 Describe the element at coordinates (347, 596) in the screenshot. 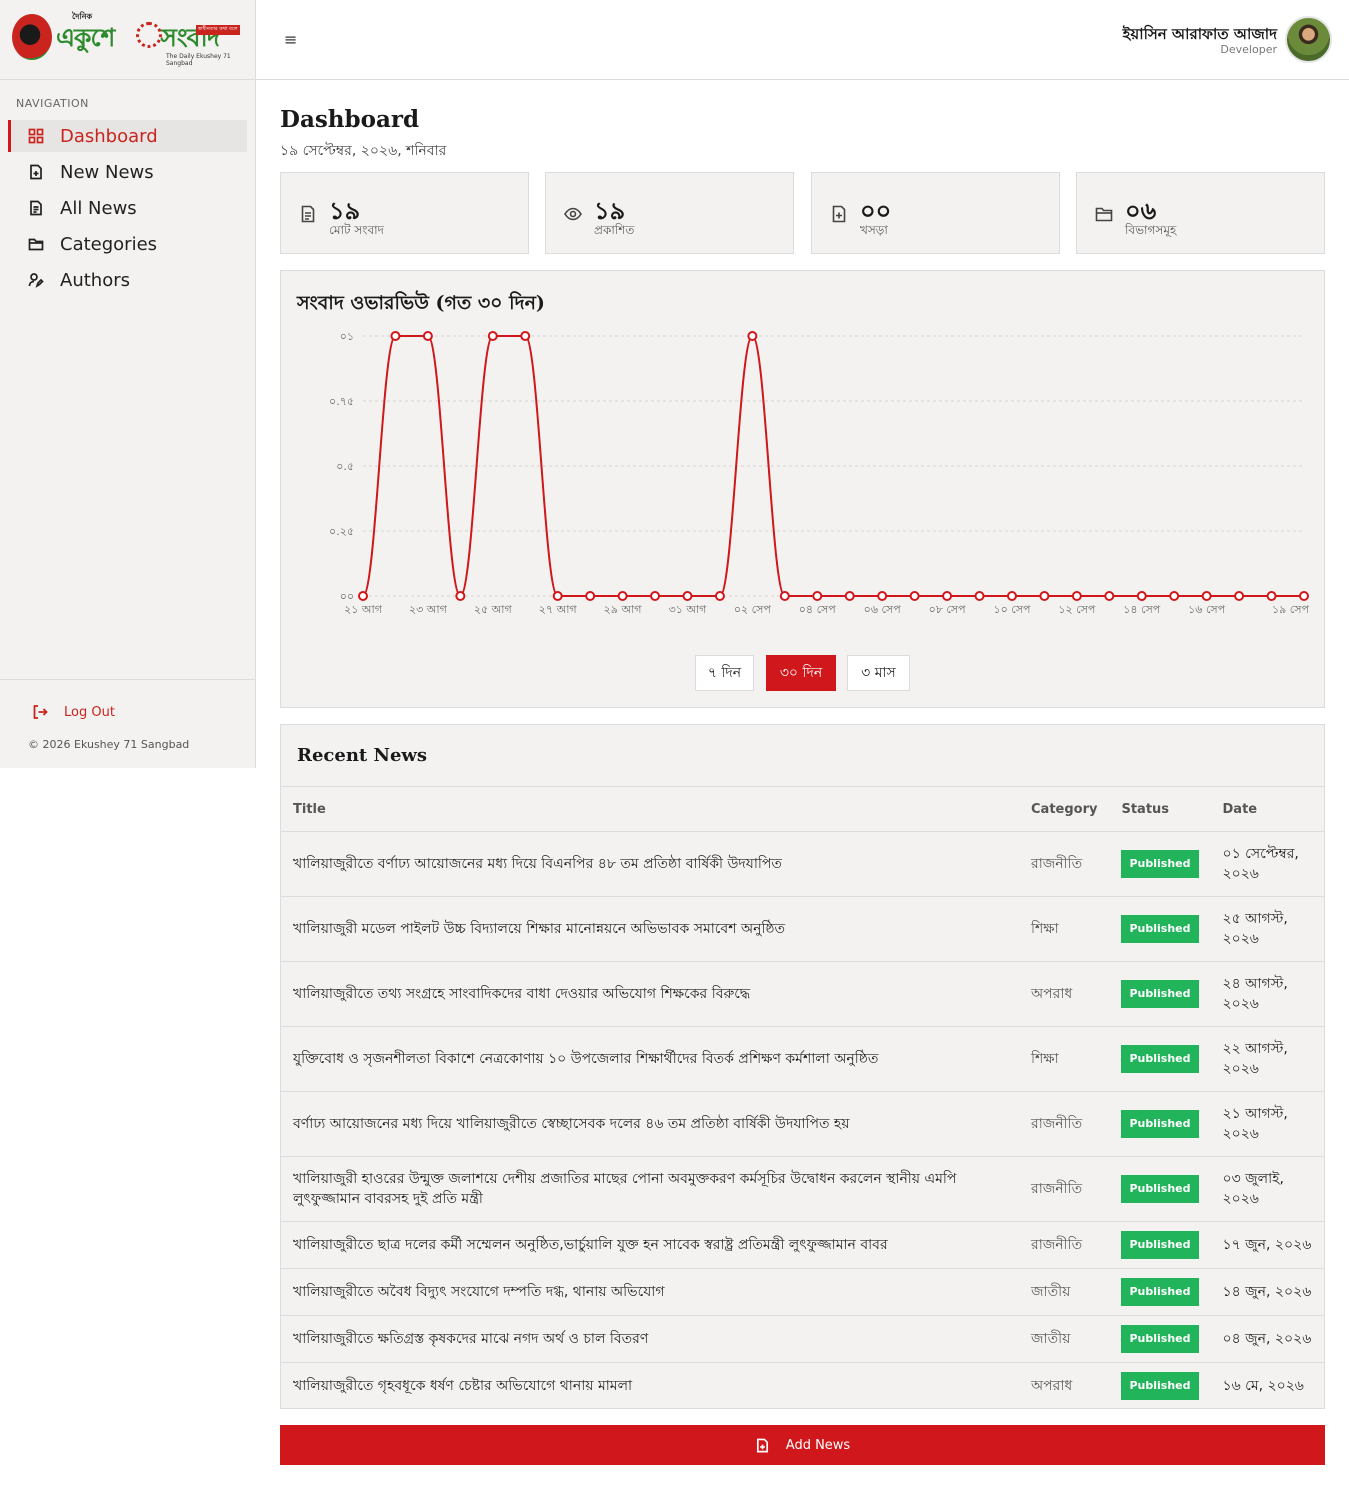

I see `y-tick-label: ০০` at that location.